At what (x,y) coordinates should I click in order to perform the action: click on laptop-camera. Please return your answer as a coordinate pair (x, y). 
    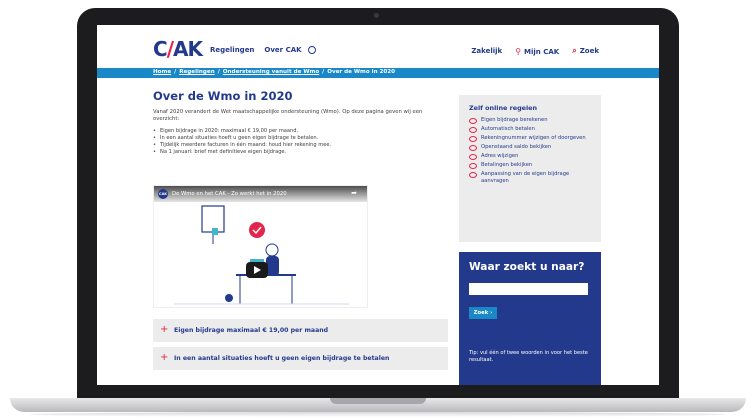
    Looking at the image, I should click on (376, 15).